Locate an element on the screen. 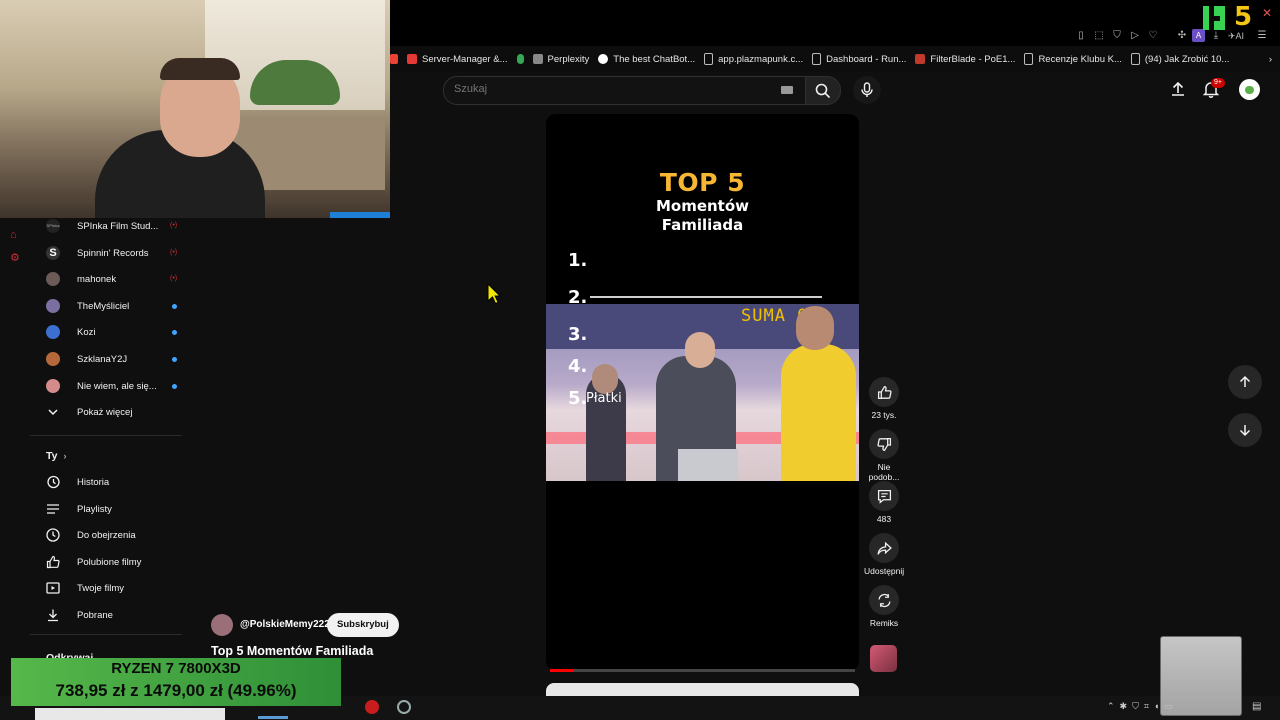 The height and width of the screenshot is (720, 1280). like-button: 23 tys. is located at coordinates (884, 398).